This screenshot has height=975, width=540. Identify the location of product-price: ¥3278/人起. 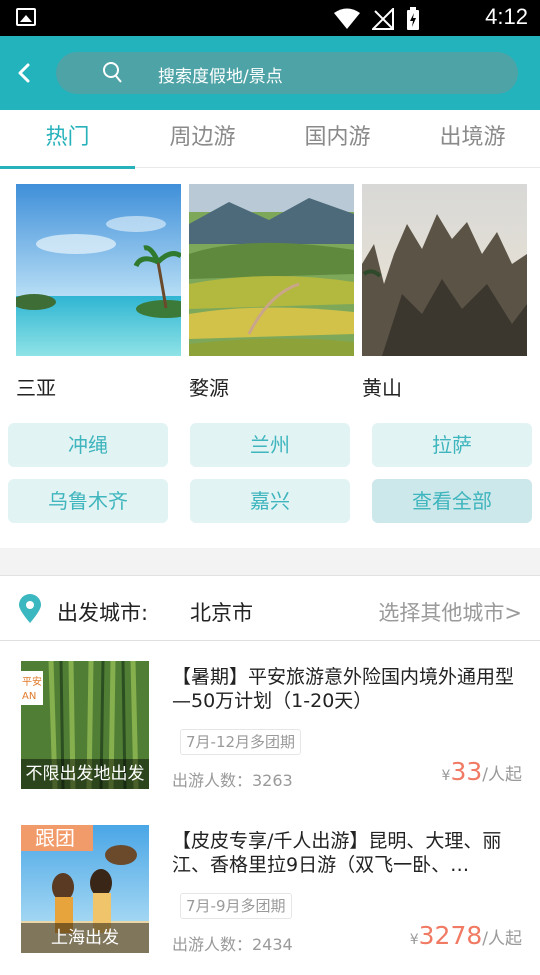
(466, 935).